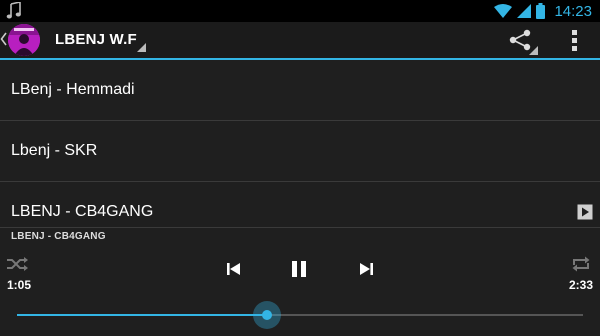 The image size is (600, 336). What do you see at coordinates (19, 285) in the screenshot?
I see `elapsed-time: 1:05` at bounding box center [19, 285].